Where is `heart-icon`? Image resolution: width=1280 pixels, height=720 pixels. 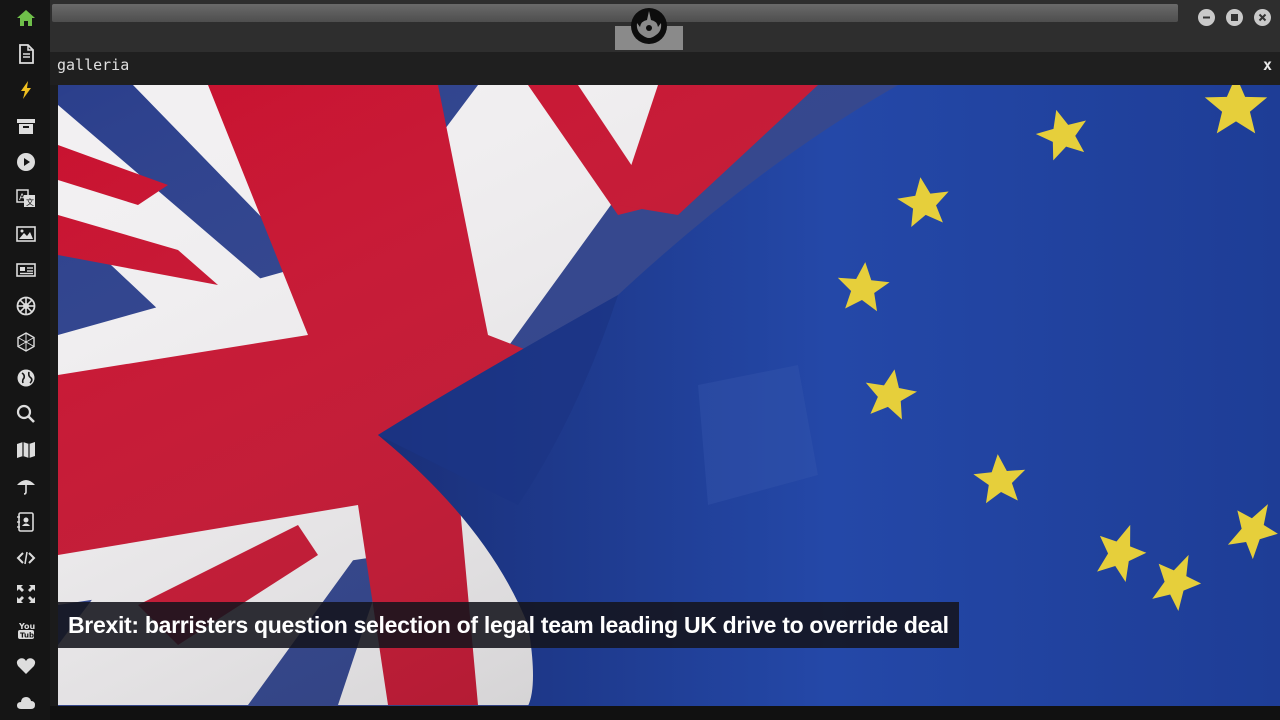
heart-icon is located at coordinates (26, 666).